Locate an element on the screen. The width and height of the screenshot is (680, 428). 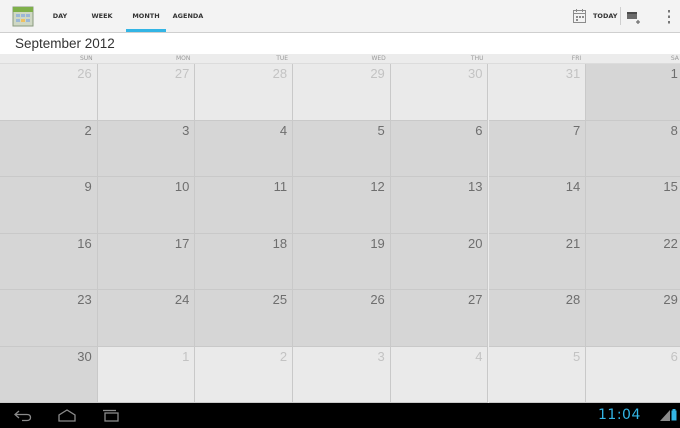
status-clock: 11:04 is located at coordinates (619, 415).